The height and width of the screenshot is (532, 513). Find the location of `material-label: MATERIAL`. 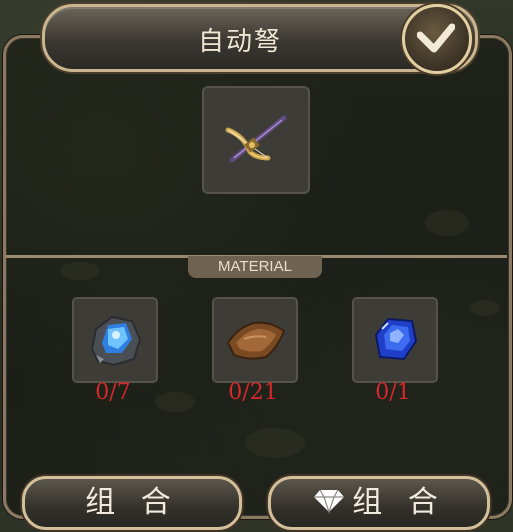

material-label: MATERIAL is located at coordinates (255, 267).